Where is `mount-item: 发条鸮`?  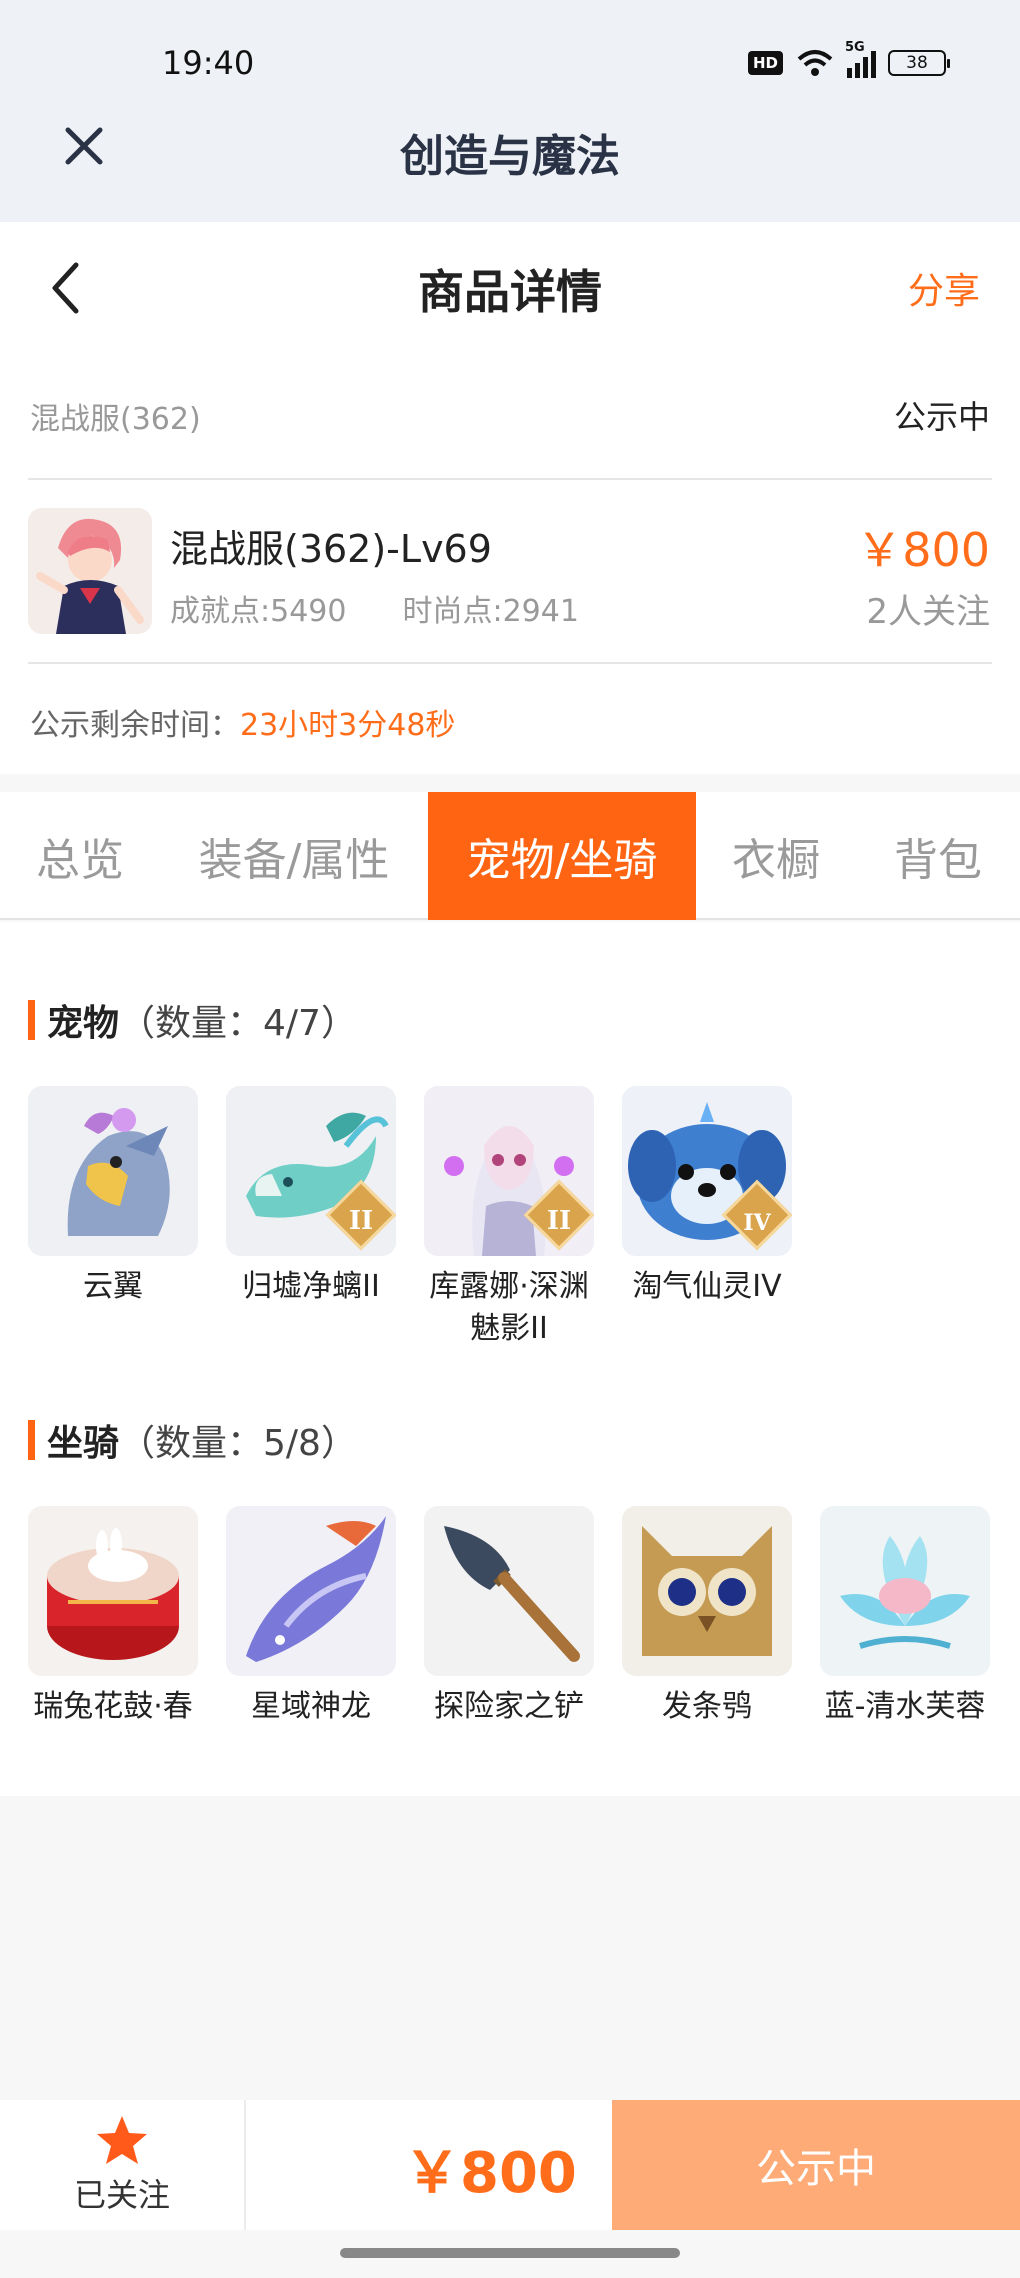
mount-item: 发条鸮 is located at coordinates (707, 1617).